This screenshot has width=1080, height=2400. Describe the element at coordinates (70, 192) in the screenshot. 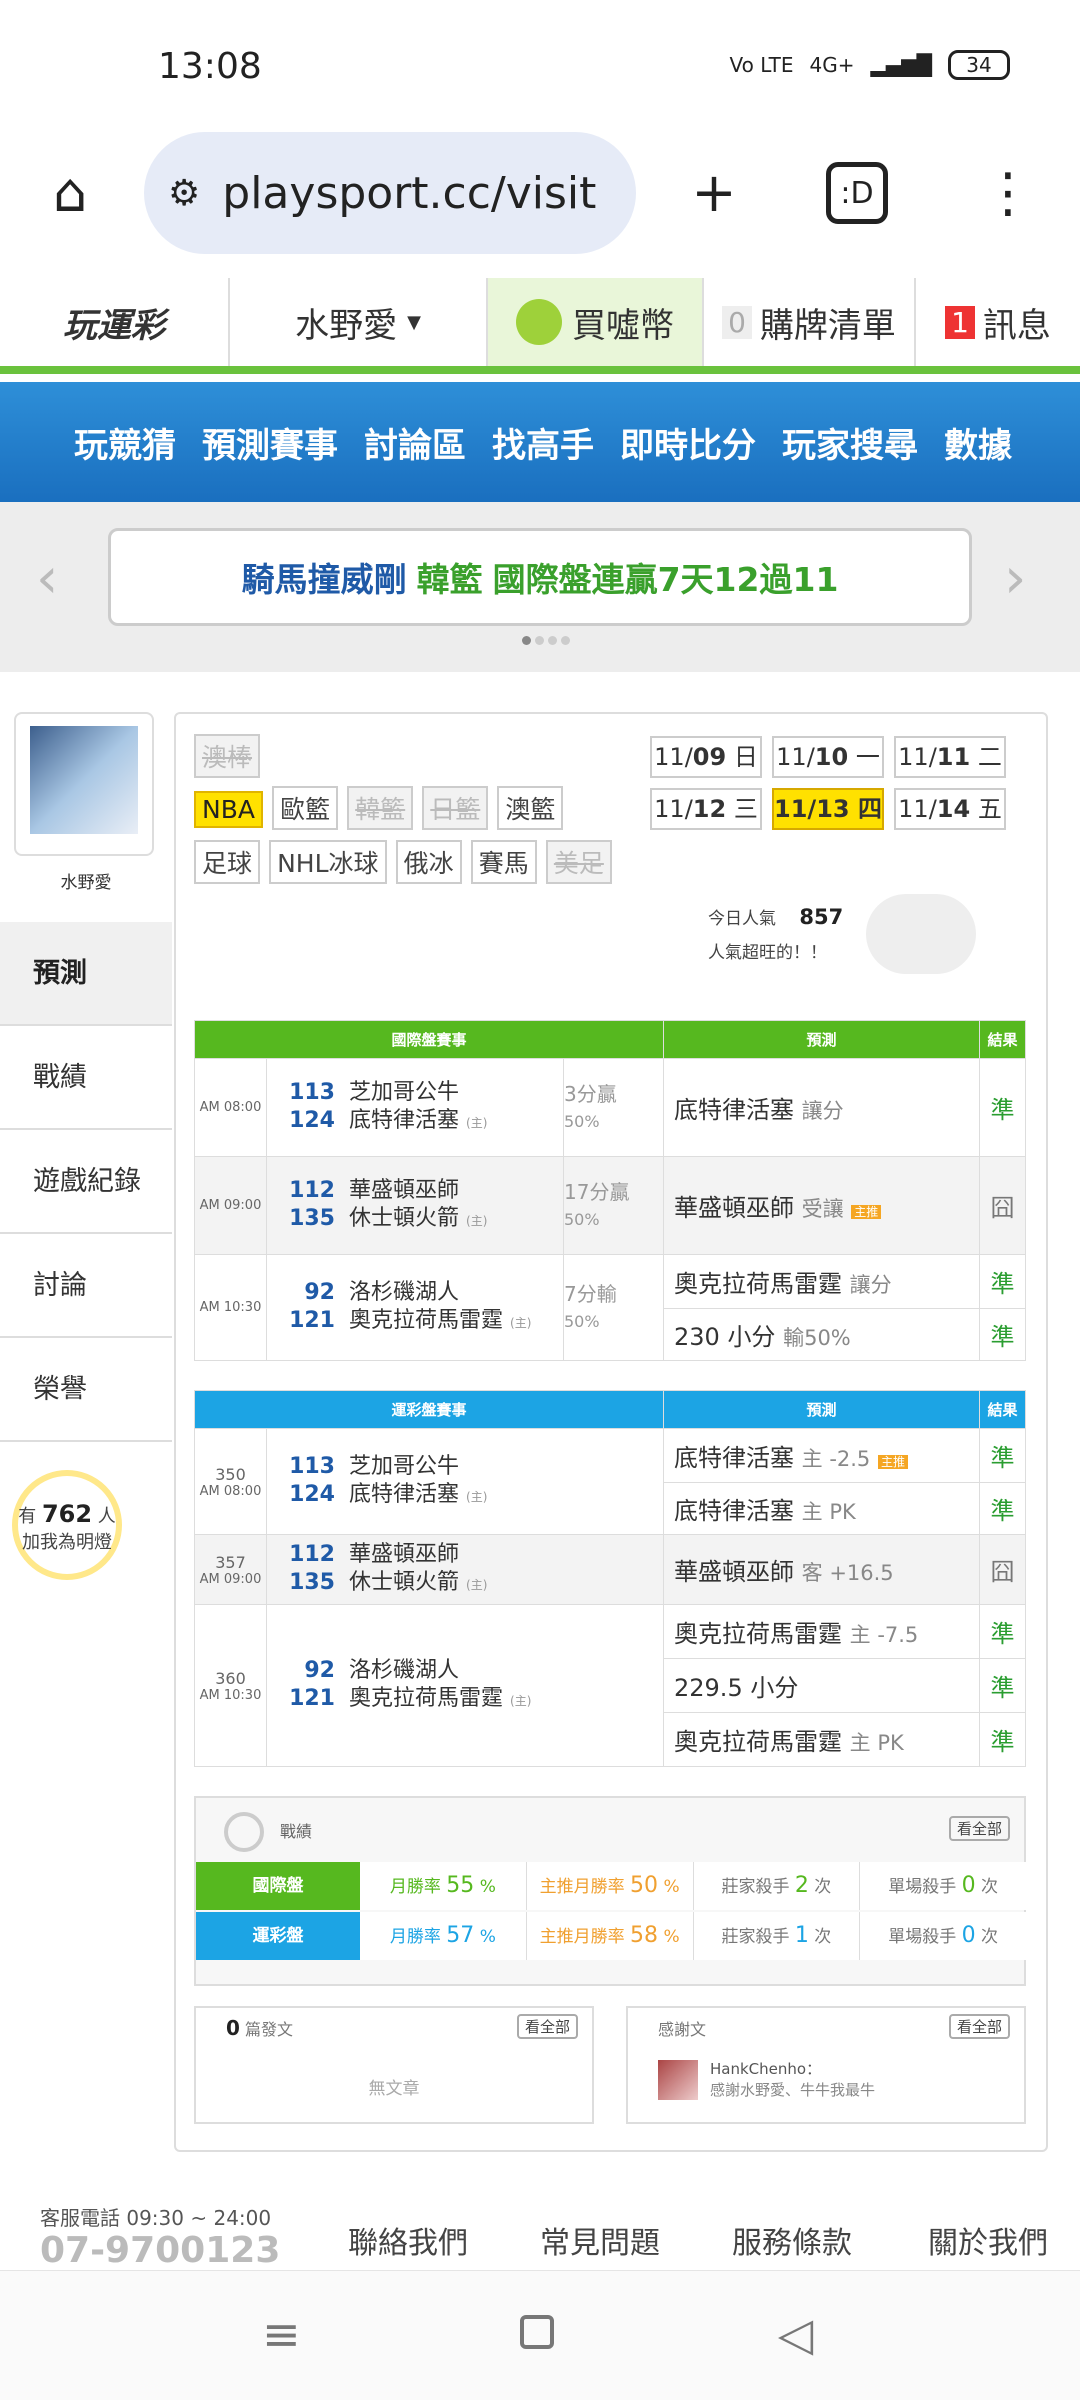

I see `home-icon: ⌂` at that location.